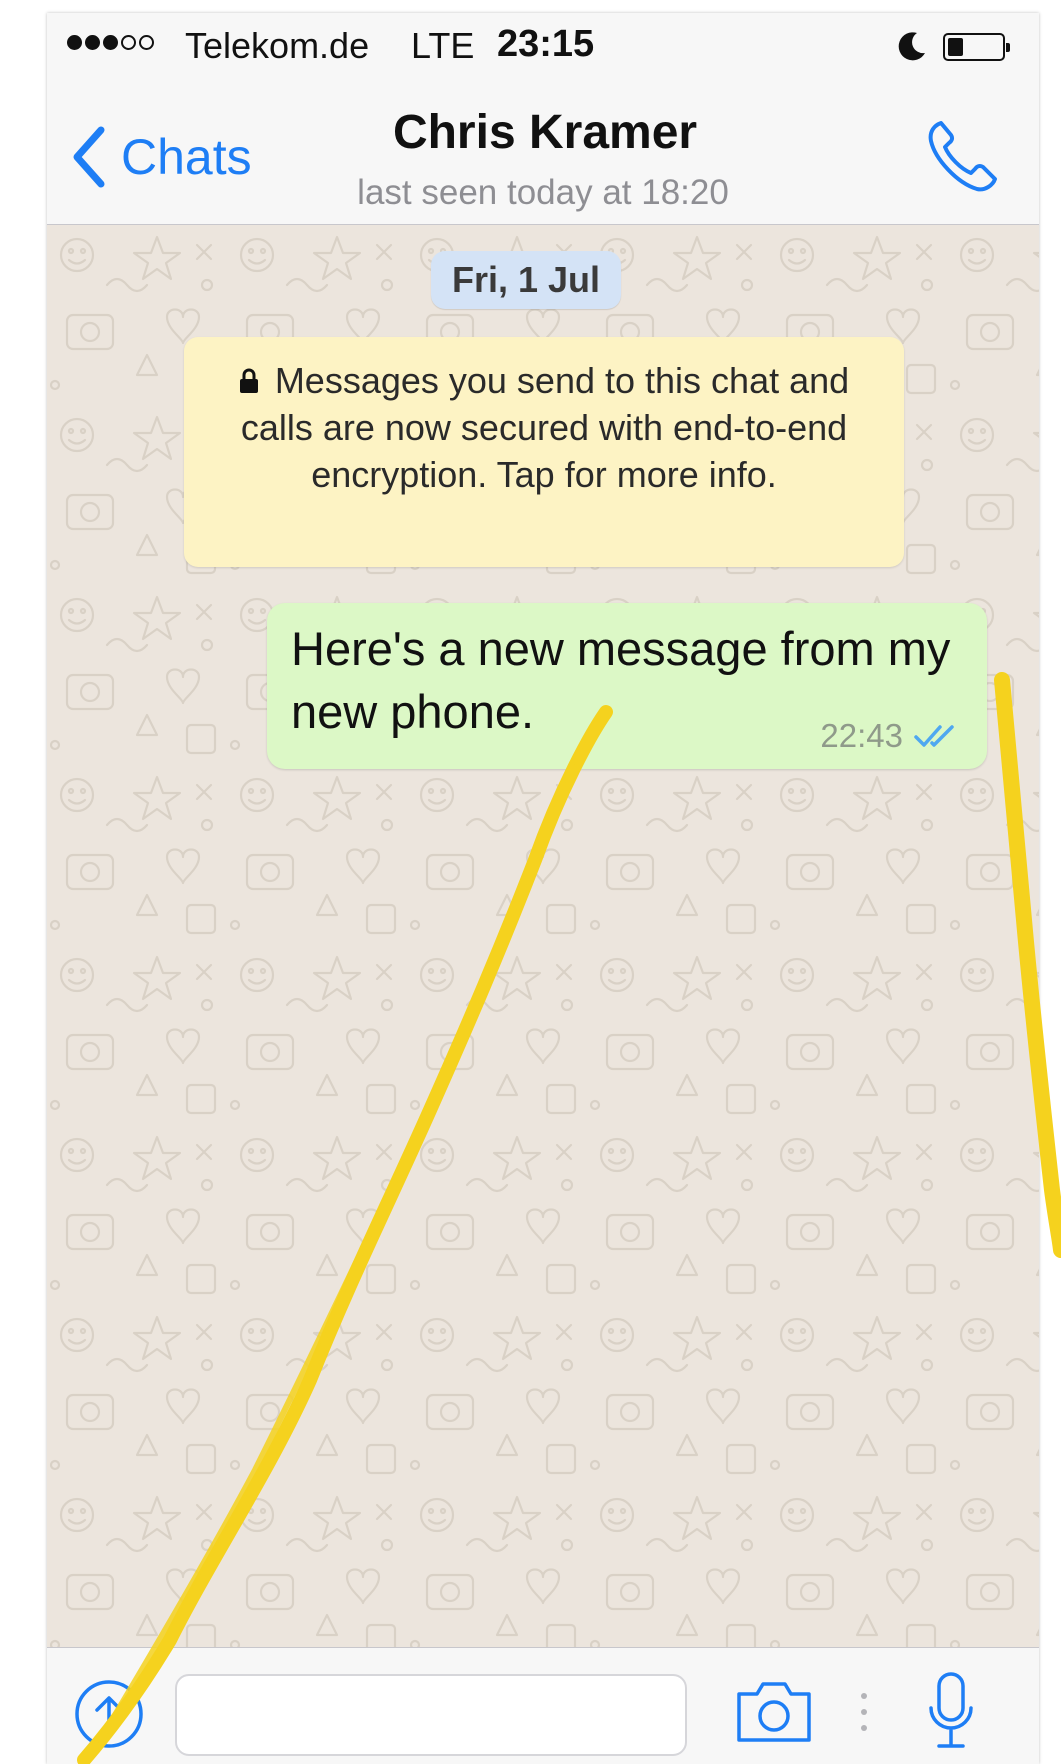  What do you see at coordinates (526, 280) in the screenshot?
I see `date-divider: Fri, 1 Jul` at bounding box center [526, 280].